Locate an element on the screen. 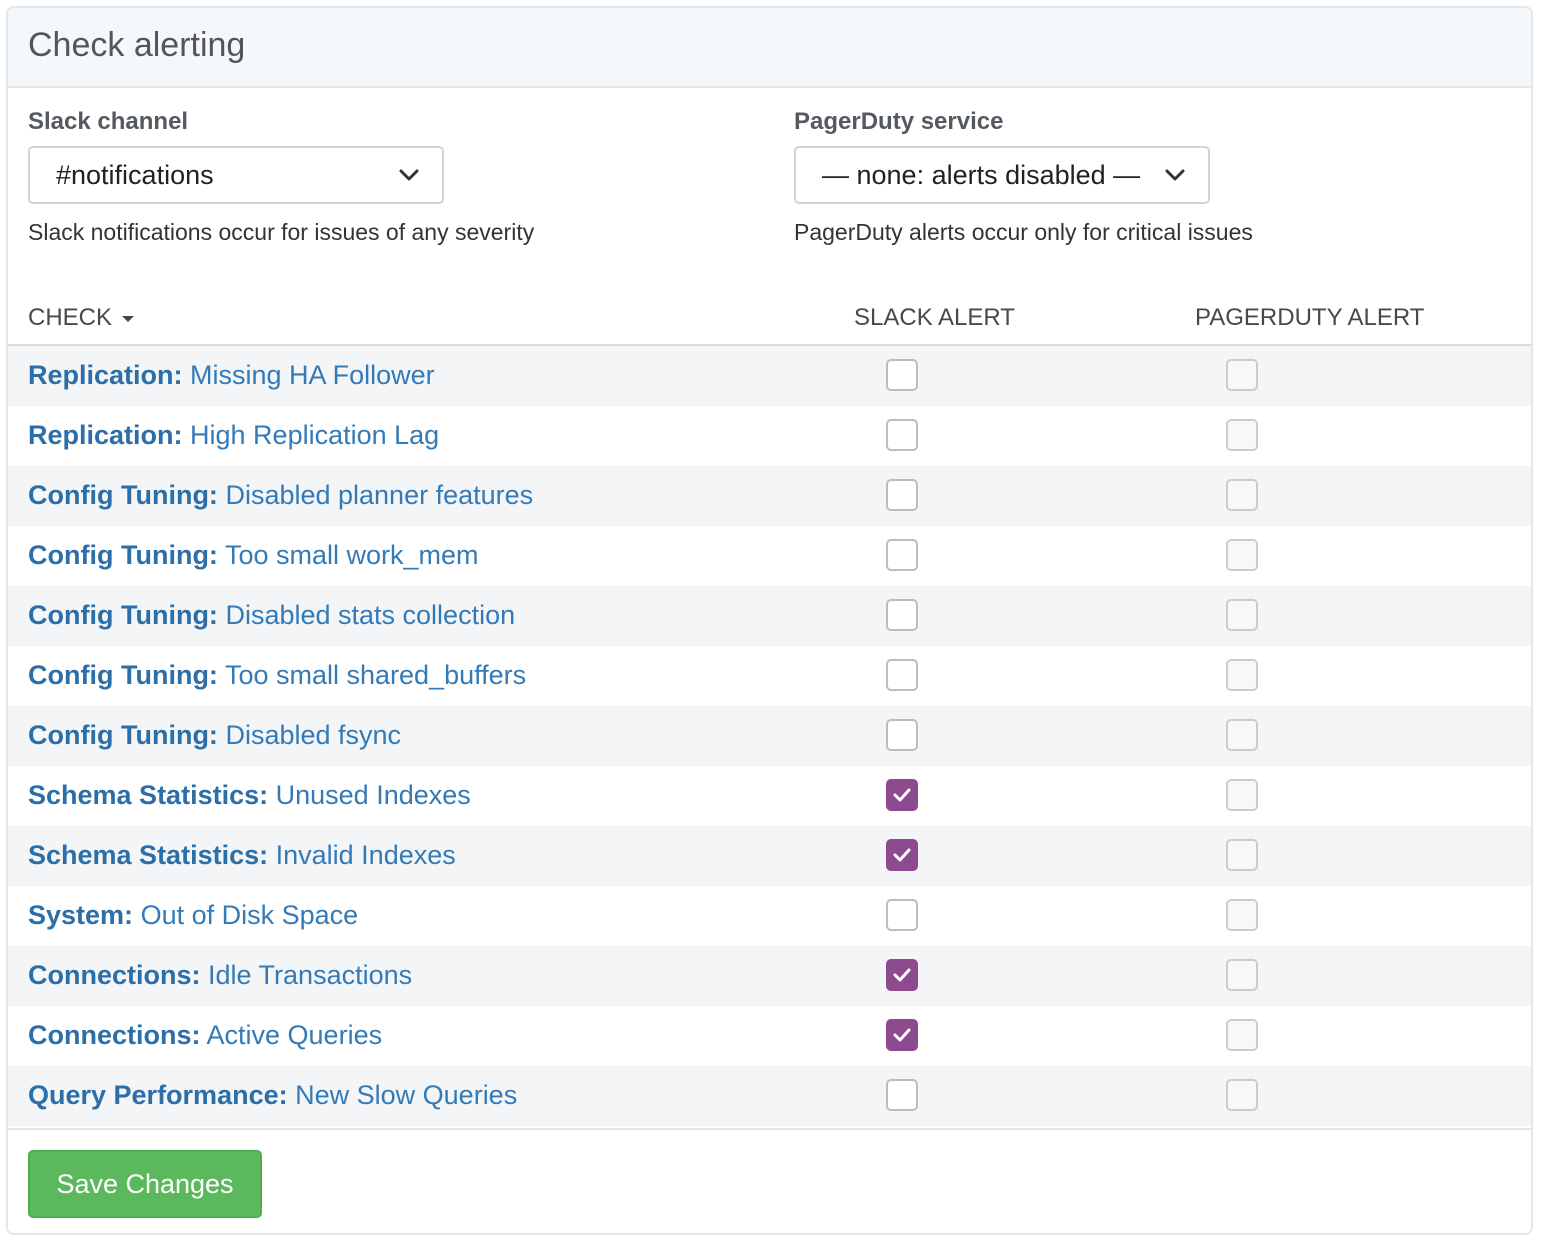 The image size is (1541, 1245). column-header-pagerduty-alert: PAGERDUTY ALERT is located at coordinates (1310, 317).